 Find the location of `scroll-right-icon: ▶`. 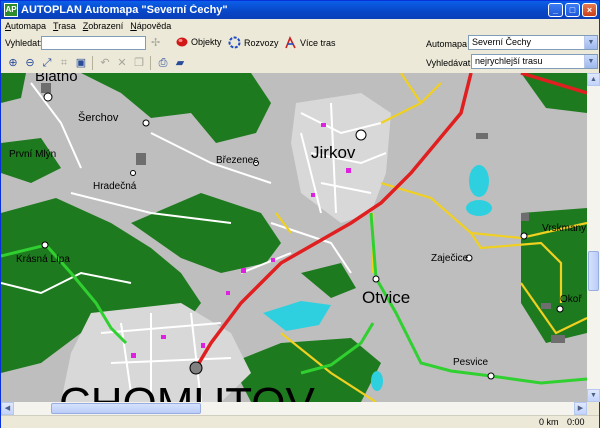

scroll-right-icon: ▶ is located at coordinates (580, 408).